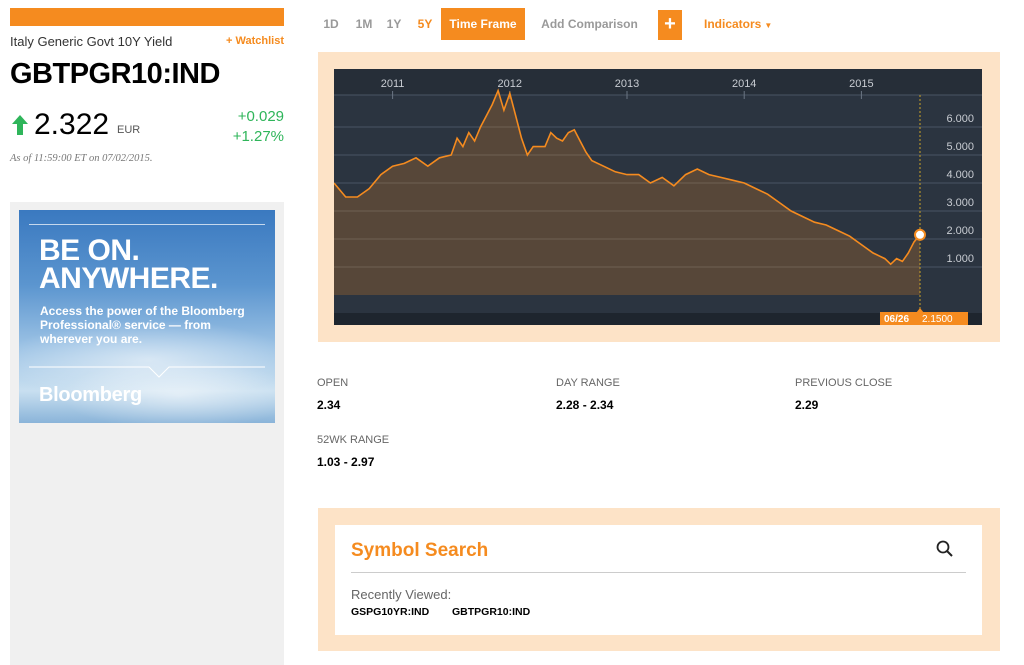 The image size is (1024, 665). I want to click on time-frame-button: Time Frame, so click(483, 24).